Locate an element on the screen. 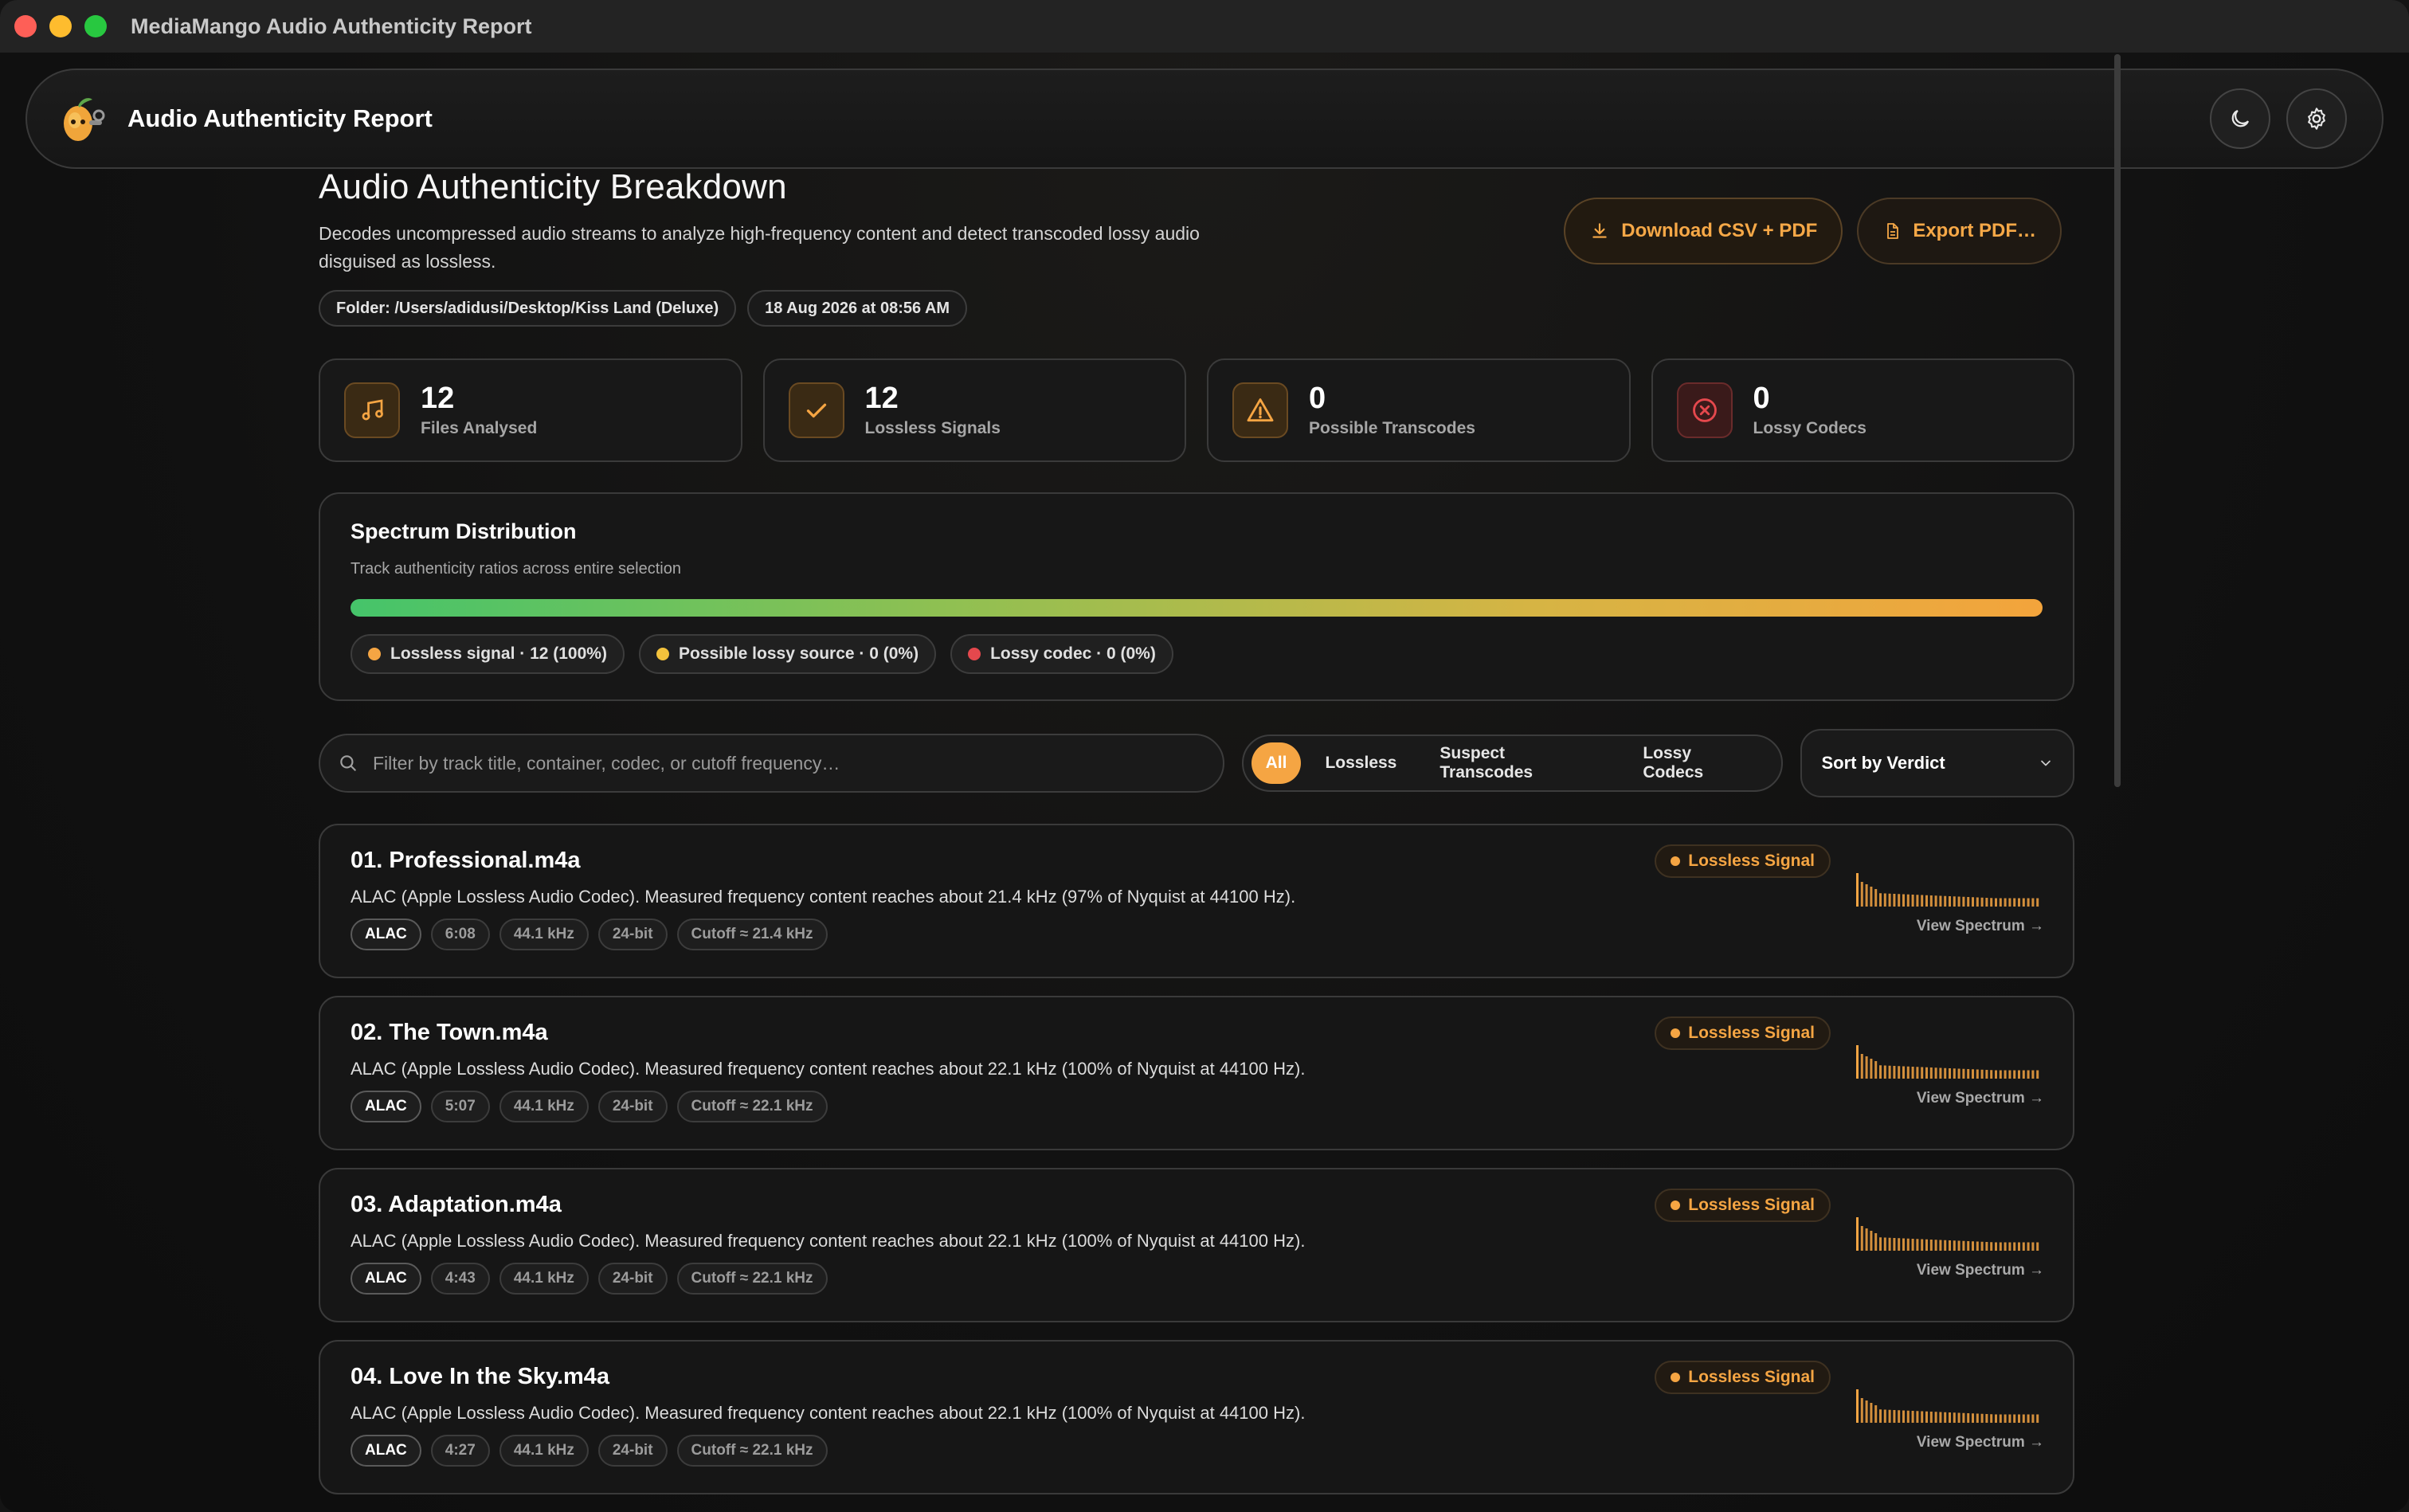 The height and width of the screenshot is (1512, 2409). duration-chip: 6:08 is located at coordinates (460, 935).